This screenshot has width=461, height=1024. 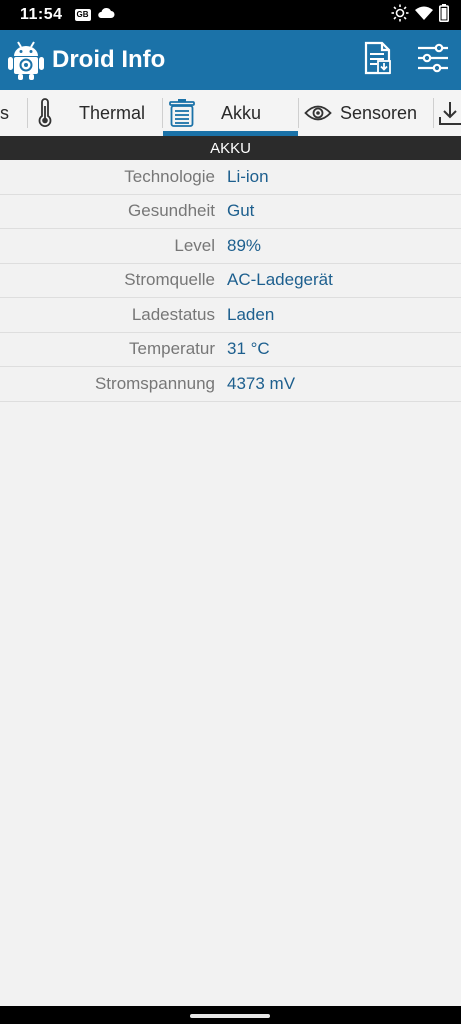 What do you see at coordinates (244, 245) in the screenshot?
I see `row-value: 89%` at bounding box center [244, 245].